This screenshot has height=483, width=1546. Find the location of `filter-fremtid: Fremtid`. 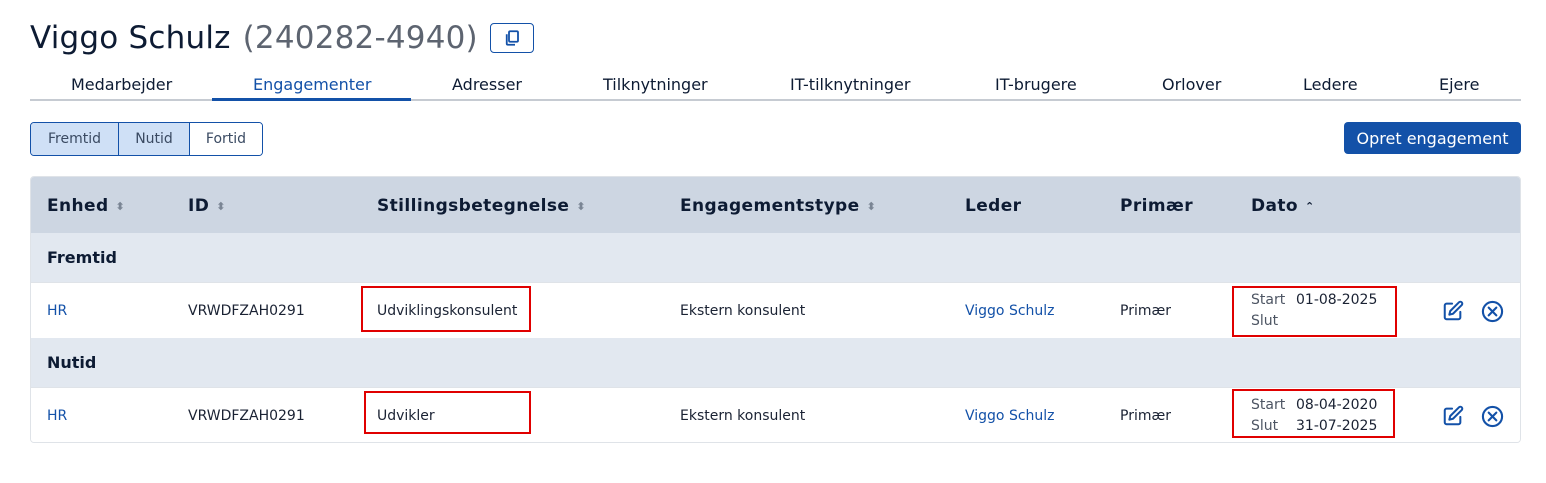

filter-fremtid: Fremtid is located at coordinates (74, 139).